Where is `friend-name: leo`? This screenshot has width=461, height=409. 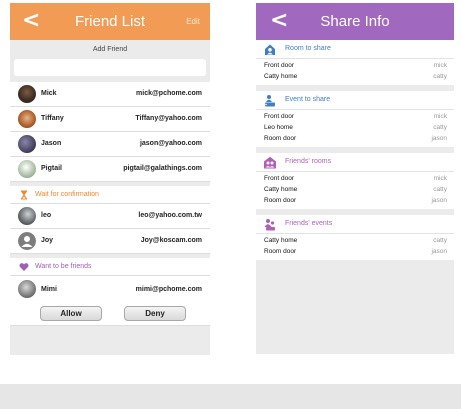 friend-name: leo is located at coordinates (46, 215).